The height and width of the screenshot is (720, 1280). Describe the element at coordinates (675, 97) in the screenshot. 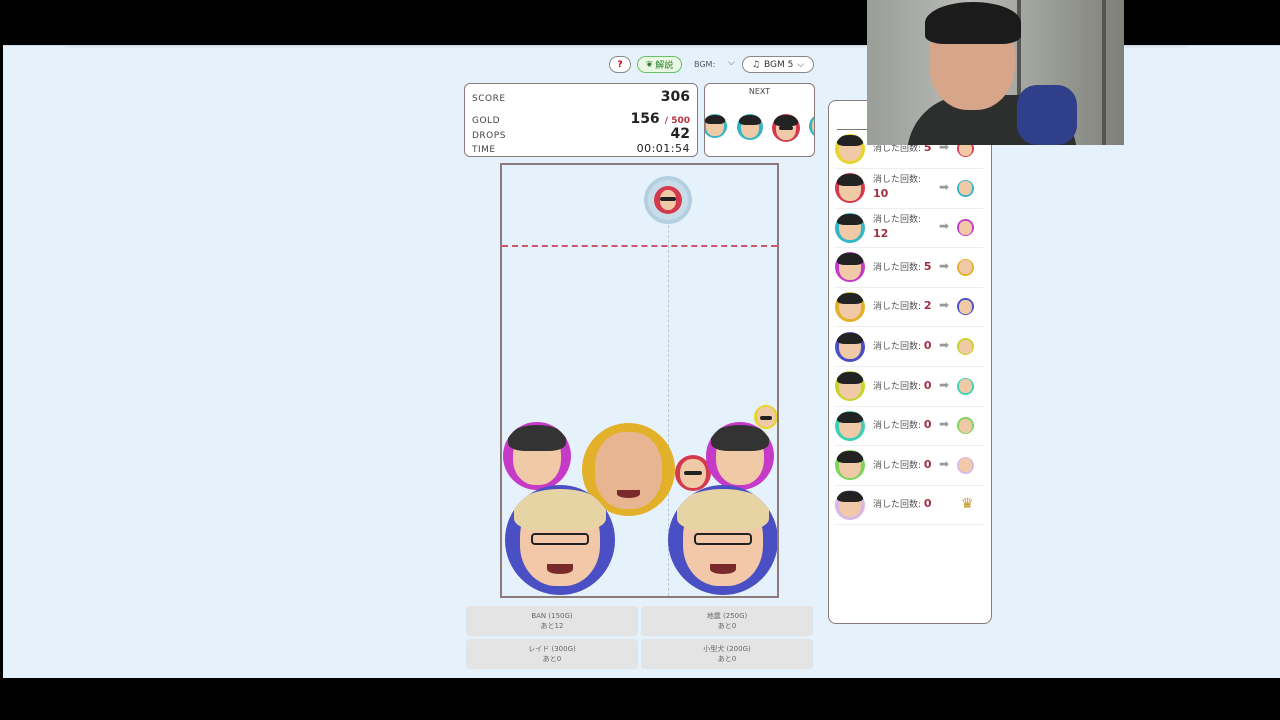

I see `score-value: 306` at that location.